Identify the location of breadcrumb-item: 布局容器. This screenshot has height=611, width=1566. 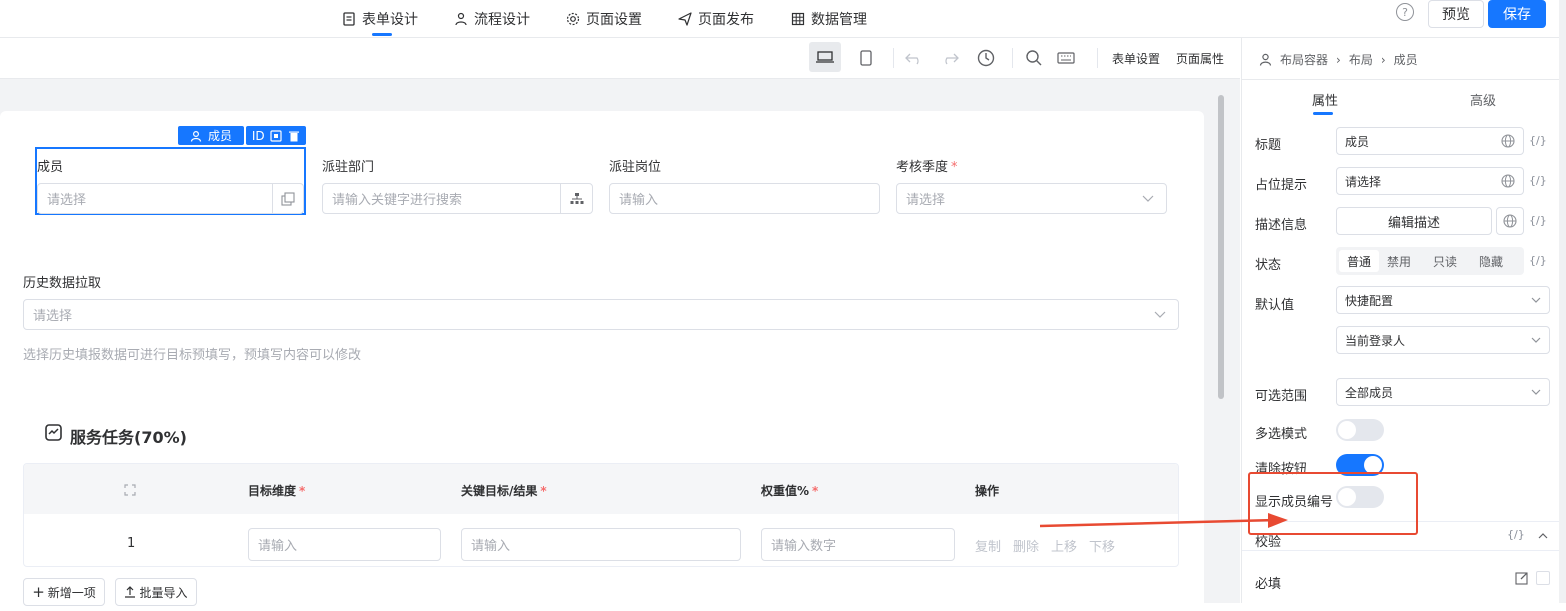
(1304, 59).